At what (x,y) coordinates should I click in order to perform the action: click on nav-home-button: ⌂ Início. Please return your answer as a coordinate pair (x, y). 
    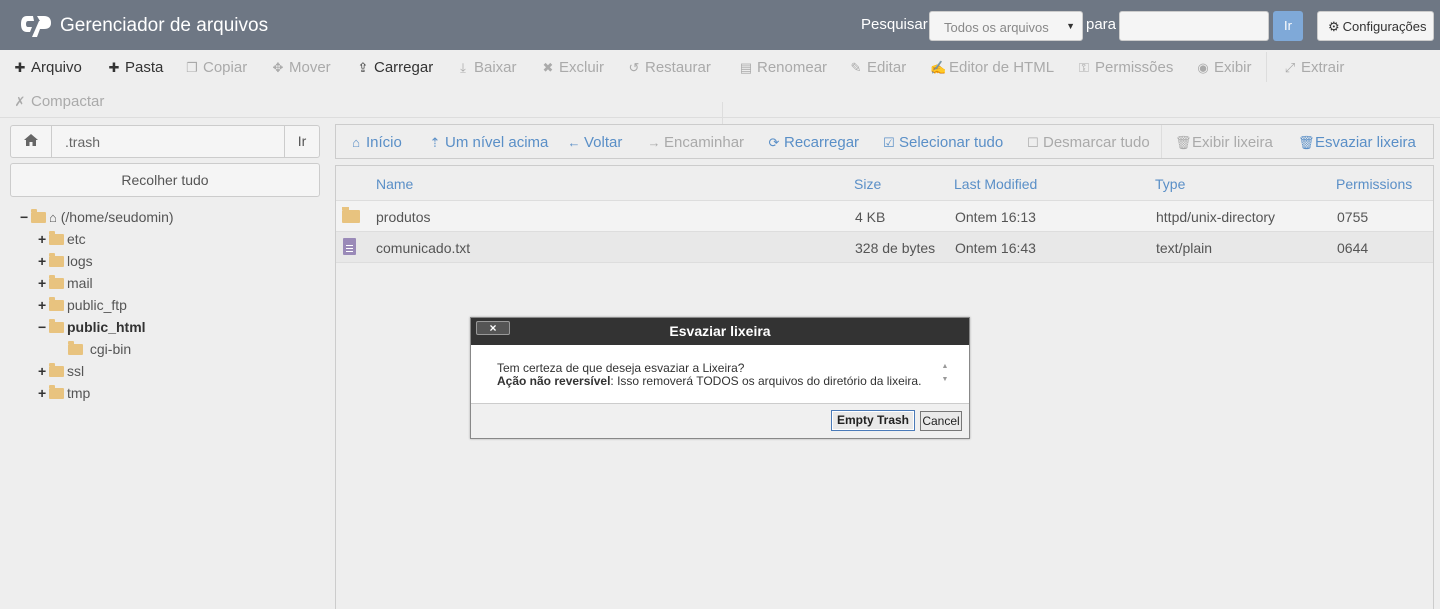
    Looking at the image, I should click on (375, 142).